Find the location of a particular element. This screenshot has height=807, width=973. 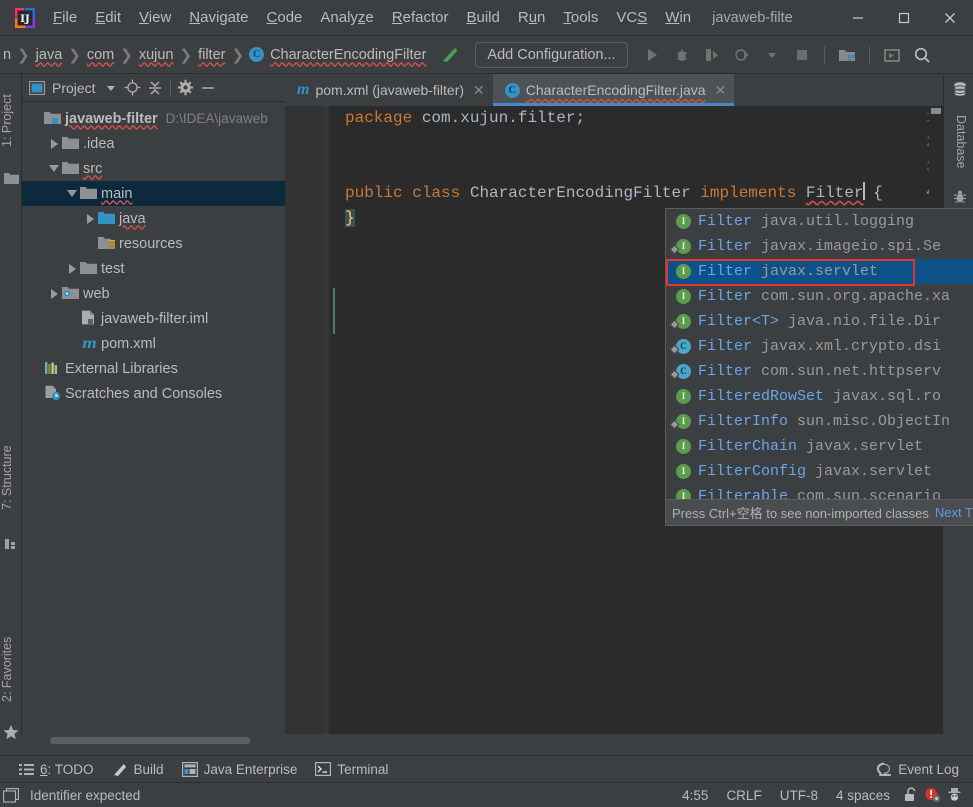

scrollbar-thumb is located at coordinates (150, 740).